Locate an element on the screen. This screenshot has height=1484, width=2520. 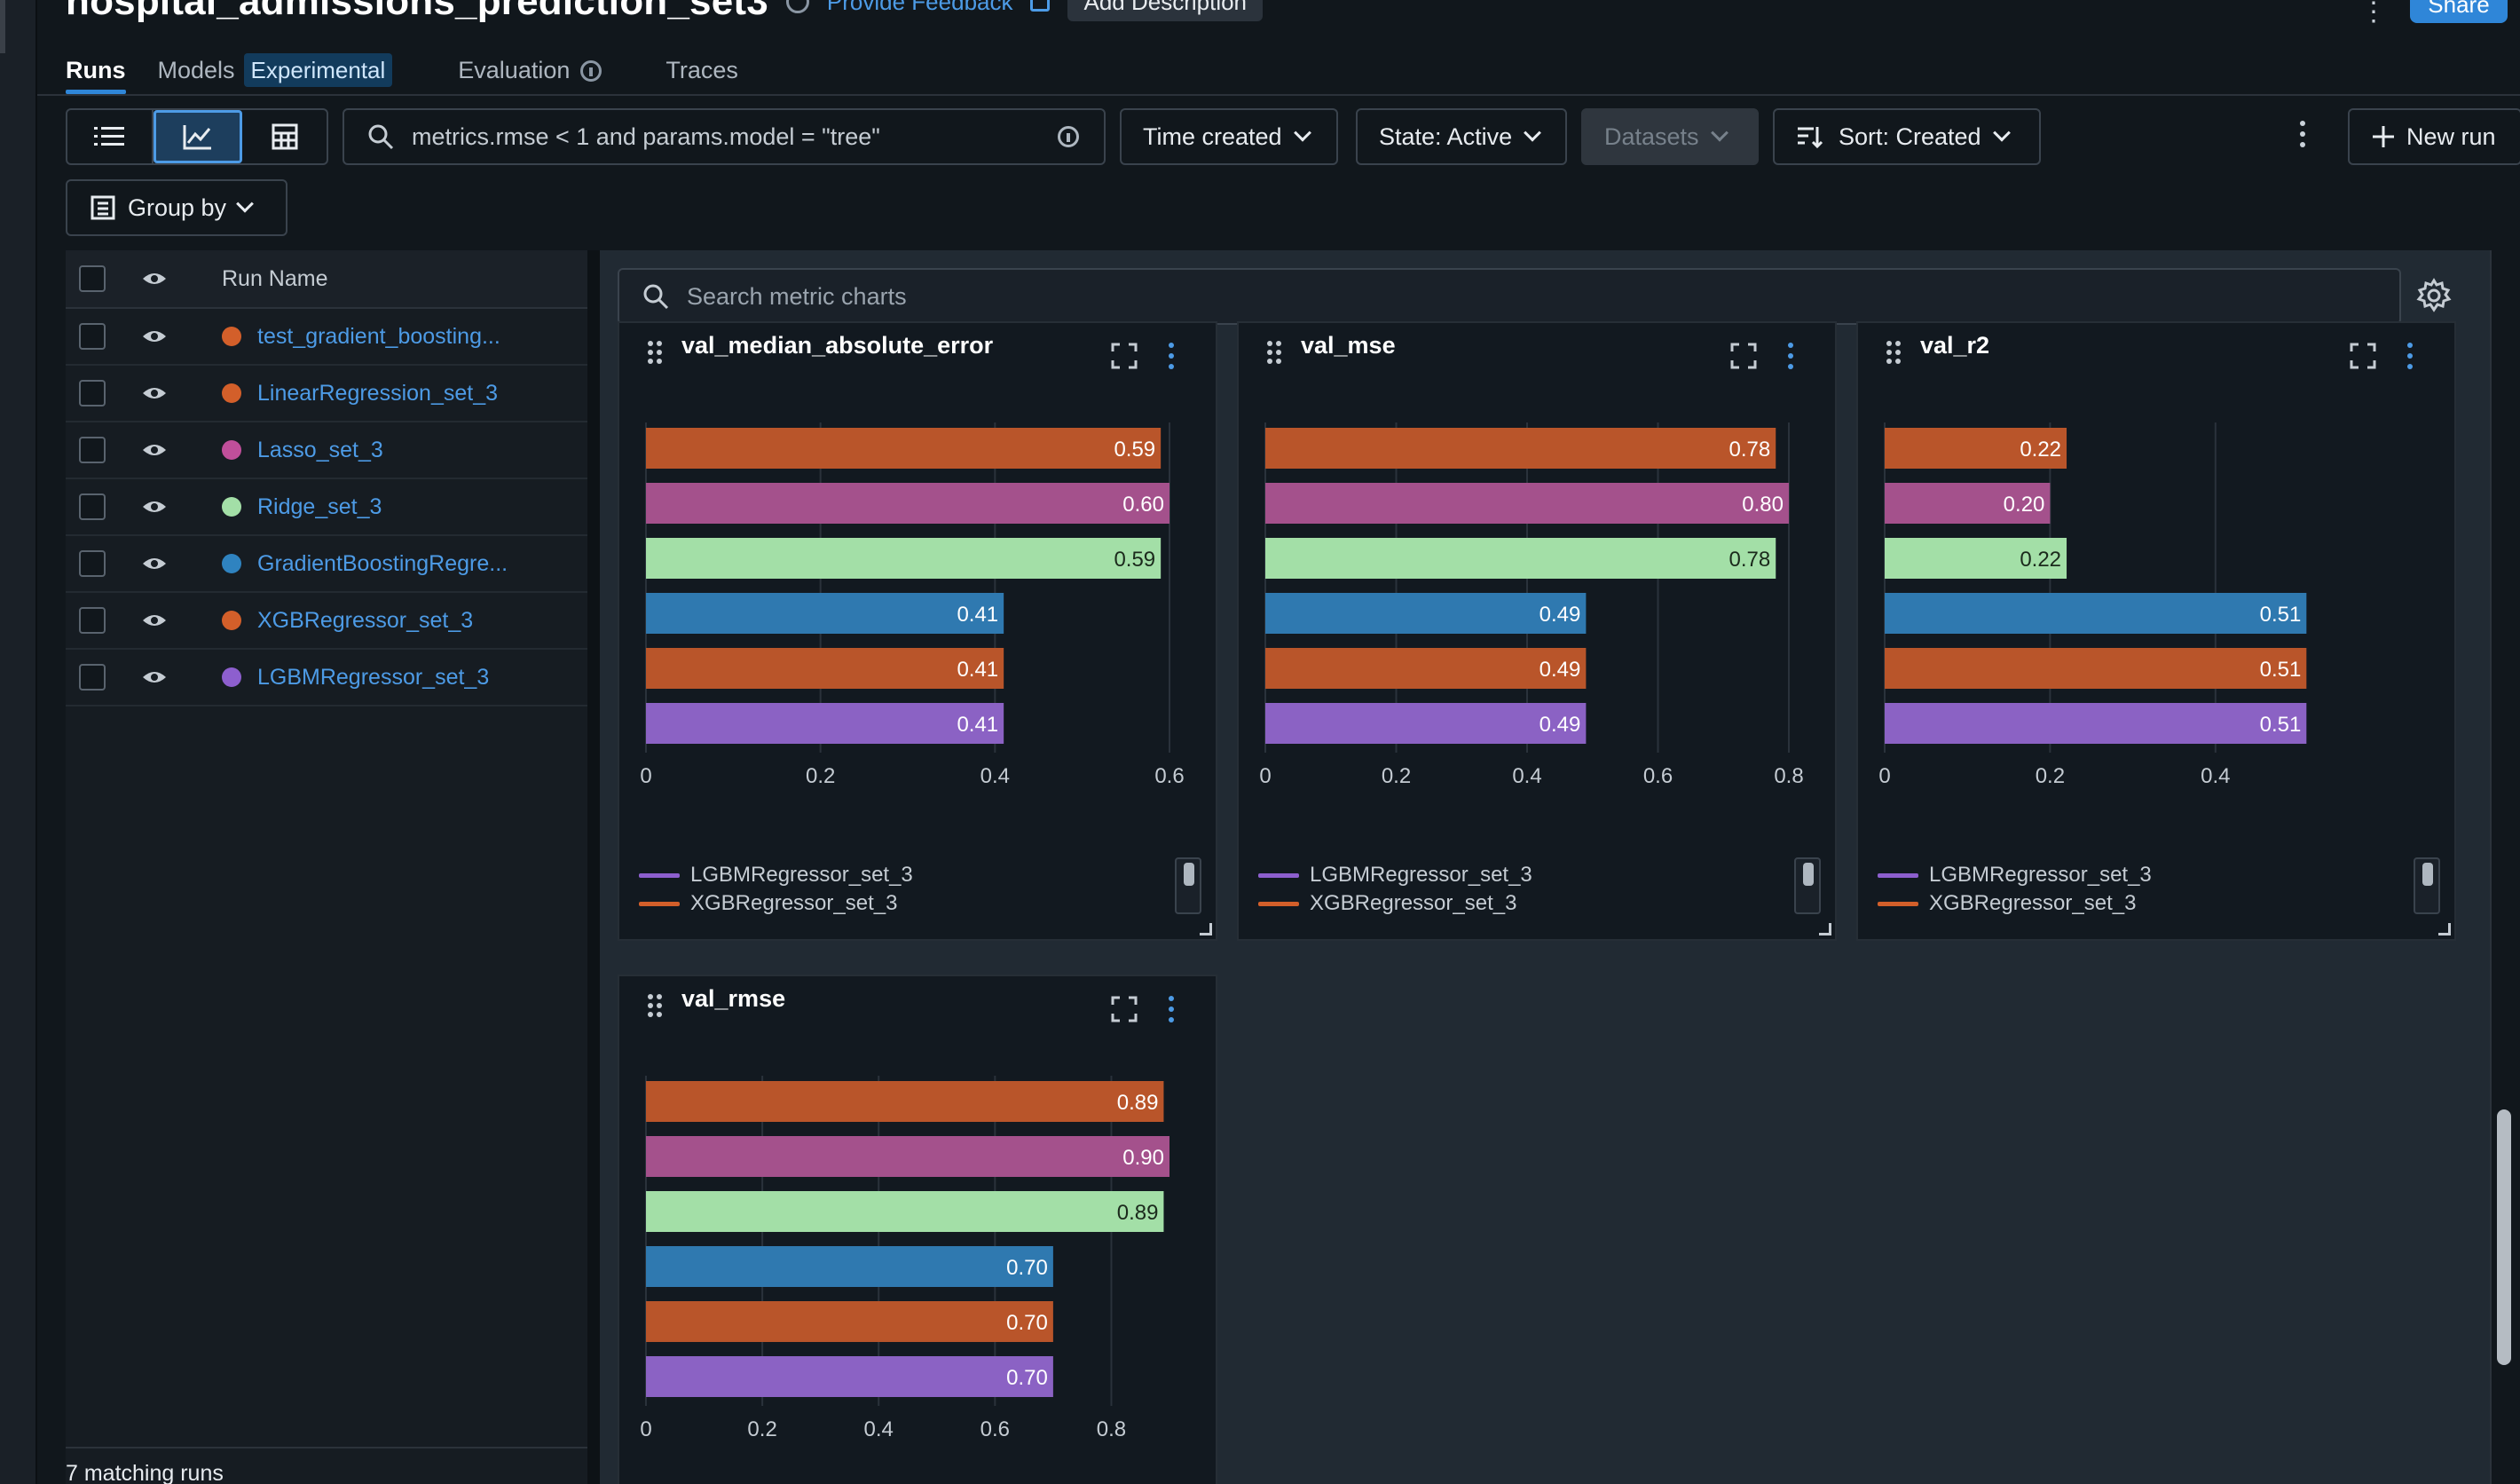
datasets-dropdown: Datasets is located at coordinates (1670, 137).